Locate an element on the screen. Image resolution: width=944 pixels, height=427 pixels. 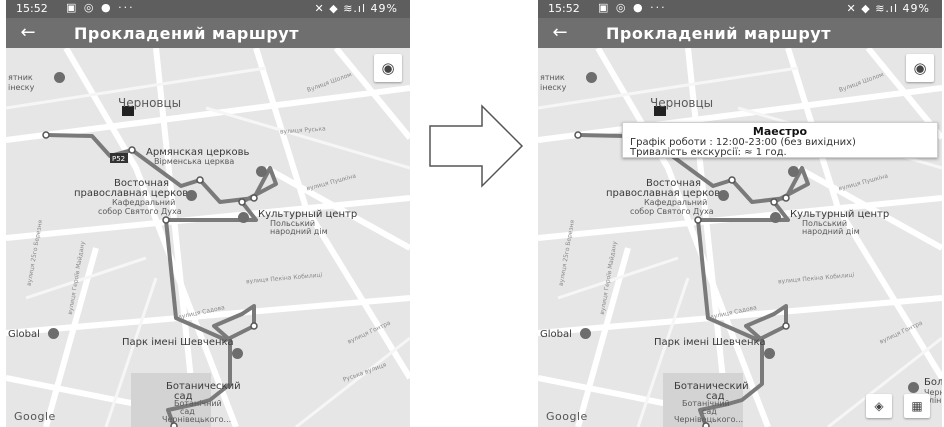
open-in-maps-icon: ▦ is located at coordinates (917, 406).